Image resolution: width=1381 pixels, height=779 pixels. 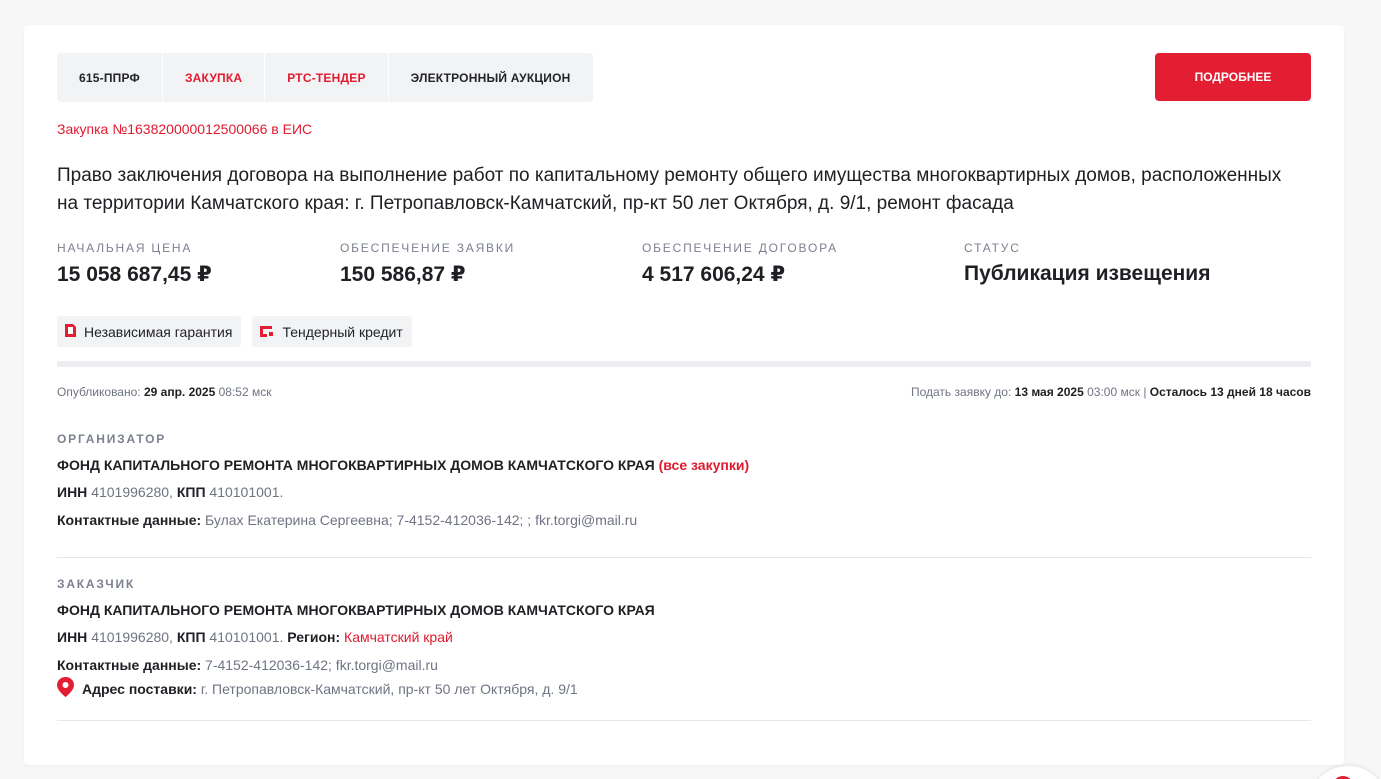 What do you see at coordinates (491, 77) in the screenshot?
I see `tag-electronic-auction: ЭЛЕКТРОННЫЙ АУКЦИОН` at bounding box center [491, 77].